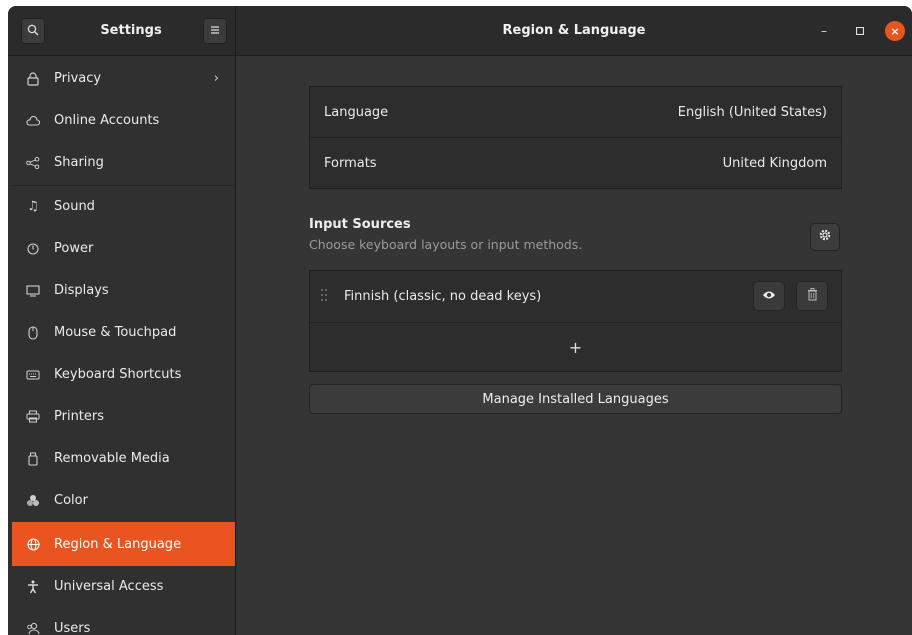 The width and height of the screenshot is (912, 635). Describe the element at coordinates (33, 416) in the screenshot. I see `printer-icon` at that location.